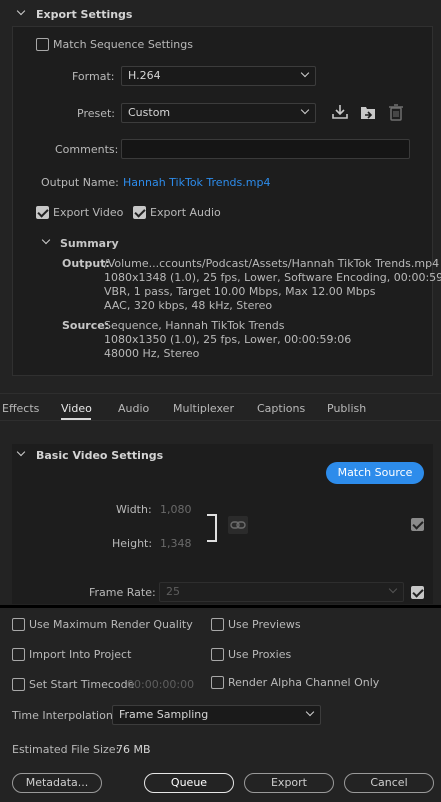  Describe the element at coordinates (80, 654) in the screenshot. I see `import-into-project-label: Import Into Project` at that location.